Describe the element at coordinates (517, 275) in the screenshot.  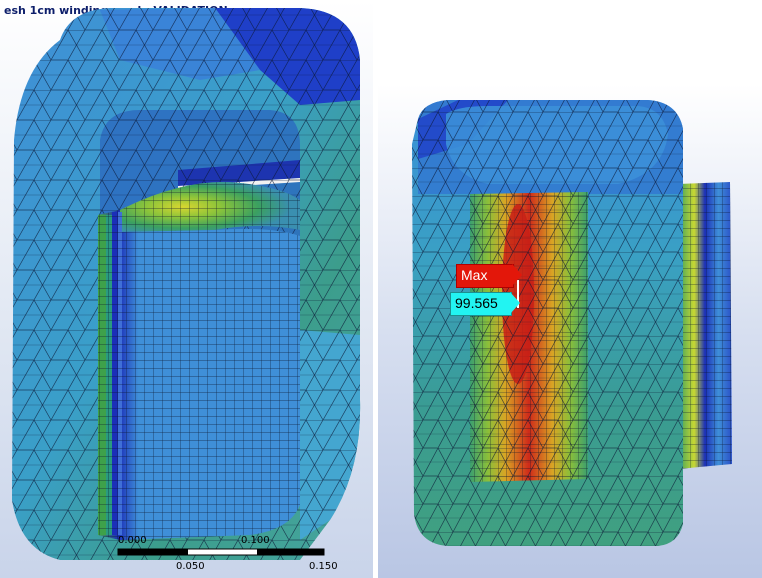
I see `max-probe-pointer` at that location.